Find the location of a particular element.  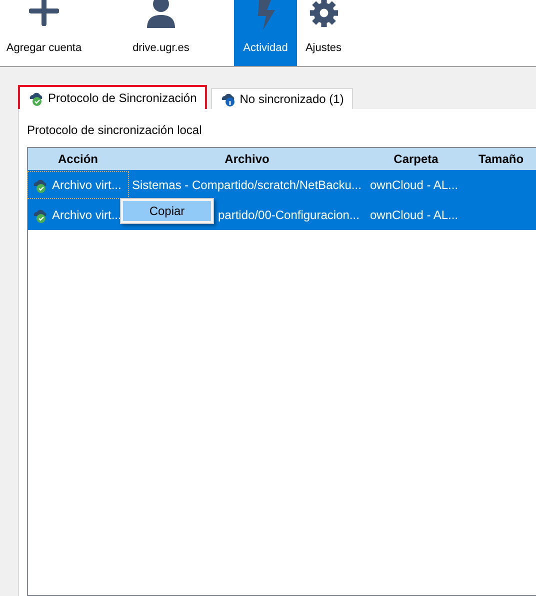

column-header: Carpeta is located at coordinates (416, 159).